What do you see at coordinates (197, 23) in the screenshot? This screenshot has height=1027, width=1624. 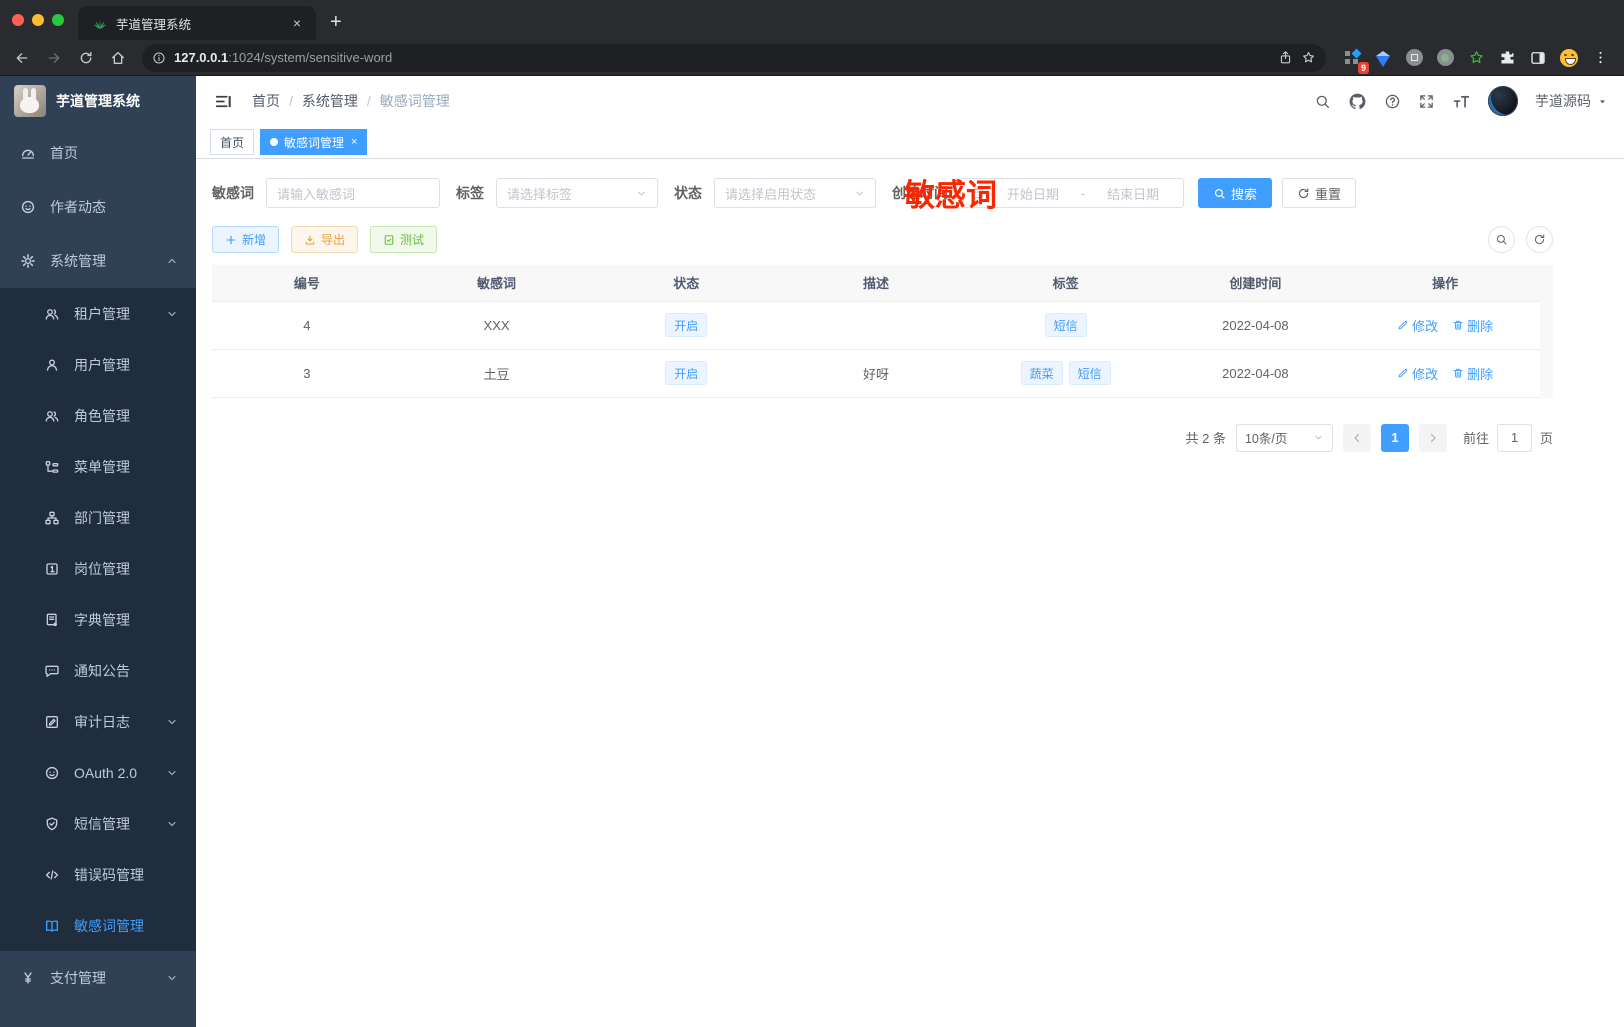 I see `browser-tab: 芋道管理系统 ×` at bounding box center [197, 23].